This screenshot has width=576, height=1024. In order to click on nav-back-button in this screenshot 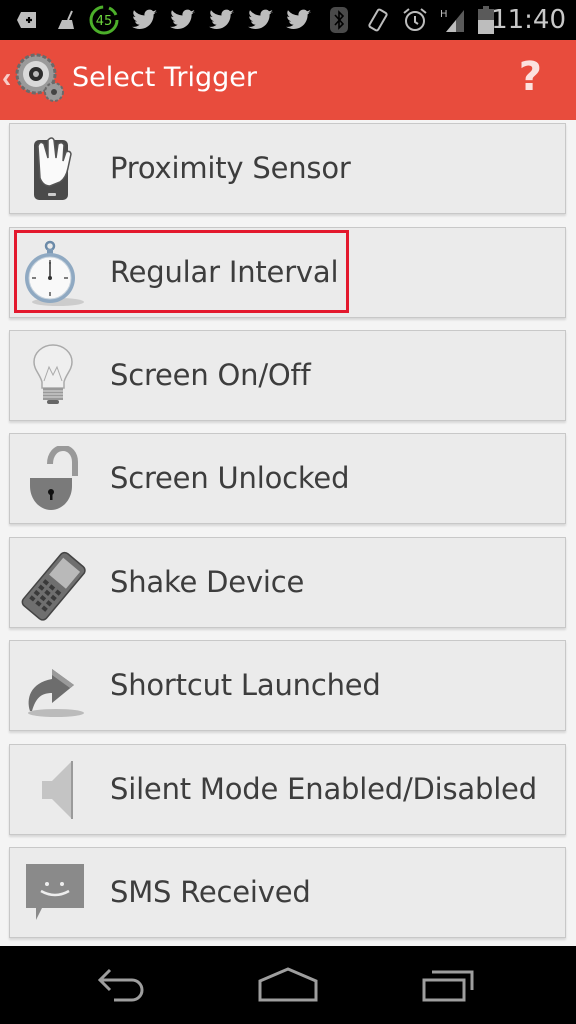, I will do `click(128, 986)`.